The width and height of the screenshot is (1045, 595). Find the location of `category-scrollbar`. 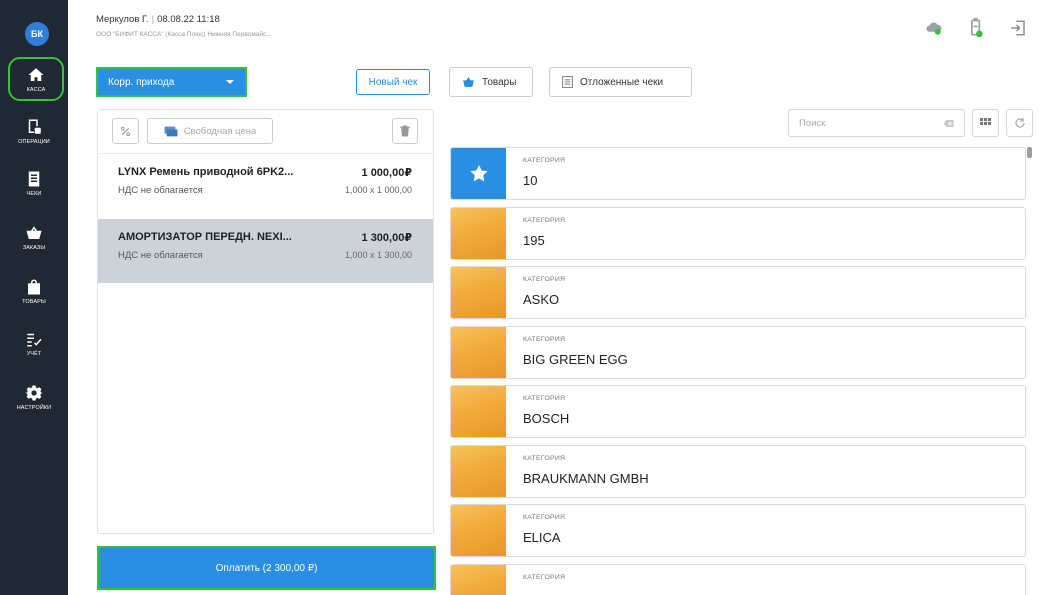

category-scrollbar is located at coordinates (1029, 152).